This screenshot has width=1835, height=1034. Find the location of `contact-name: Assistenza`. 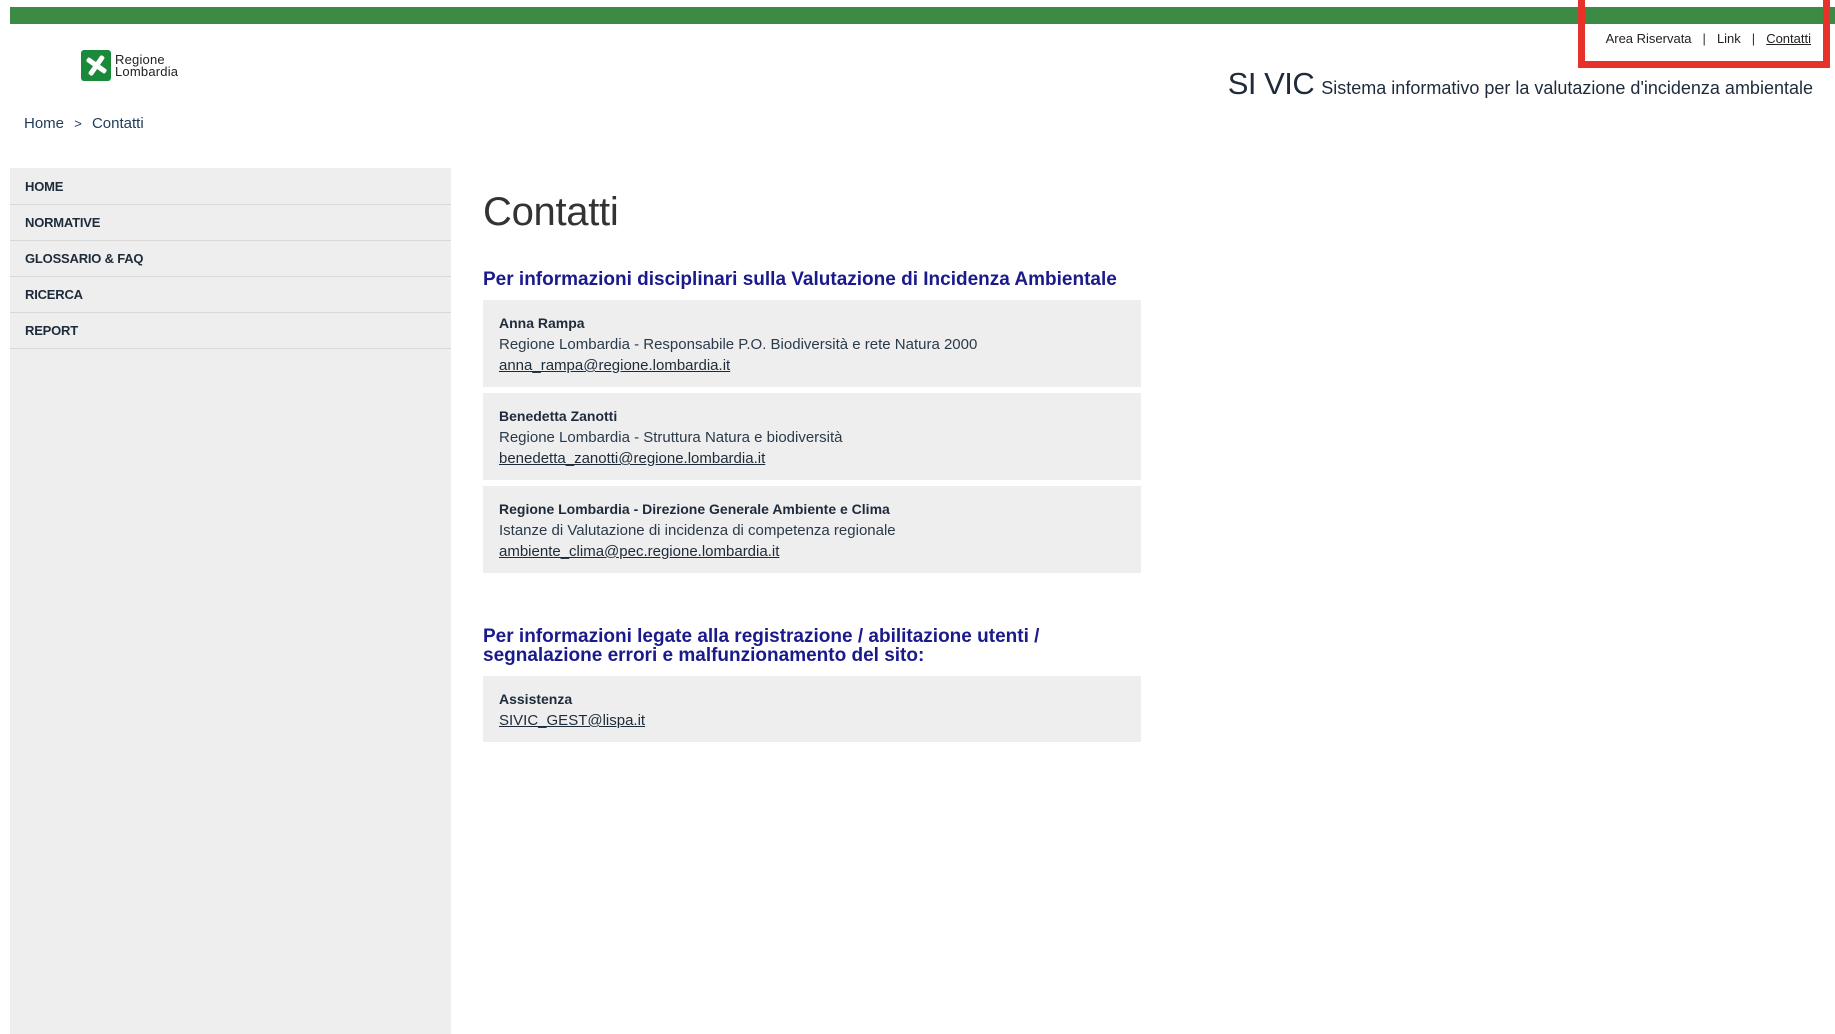

contact-name: Assistenza is located at coordinates (536, 699).